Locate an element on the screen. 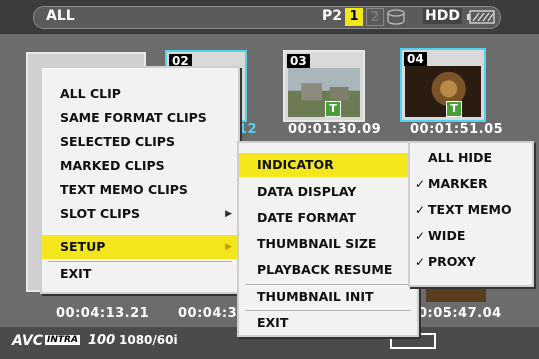 The height and width of the screenshot is (359, 539). menu-item-thumbnail-size: THUMBNAIL SIZE is located at coordinates (328, 244).